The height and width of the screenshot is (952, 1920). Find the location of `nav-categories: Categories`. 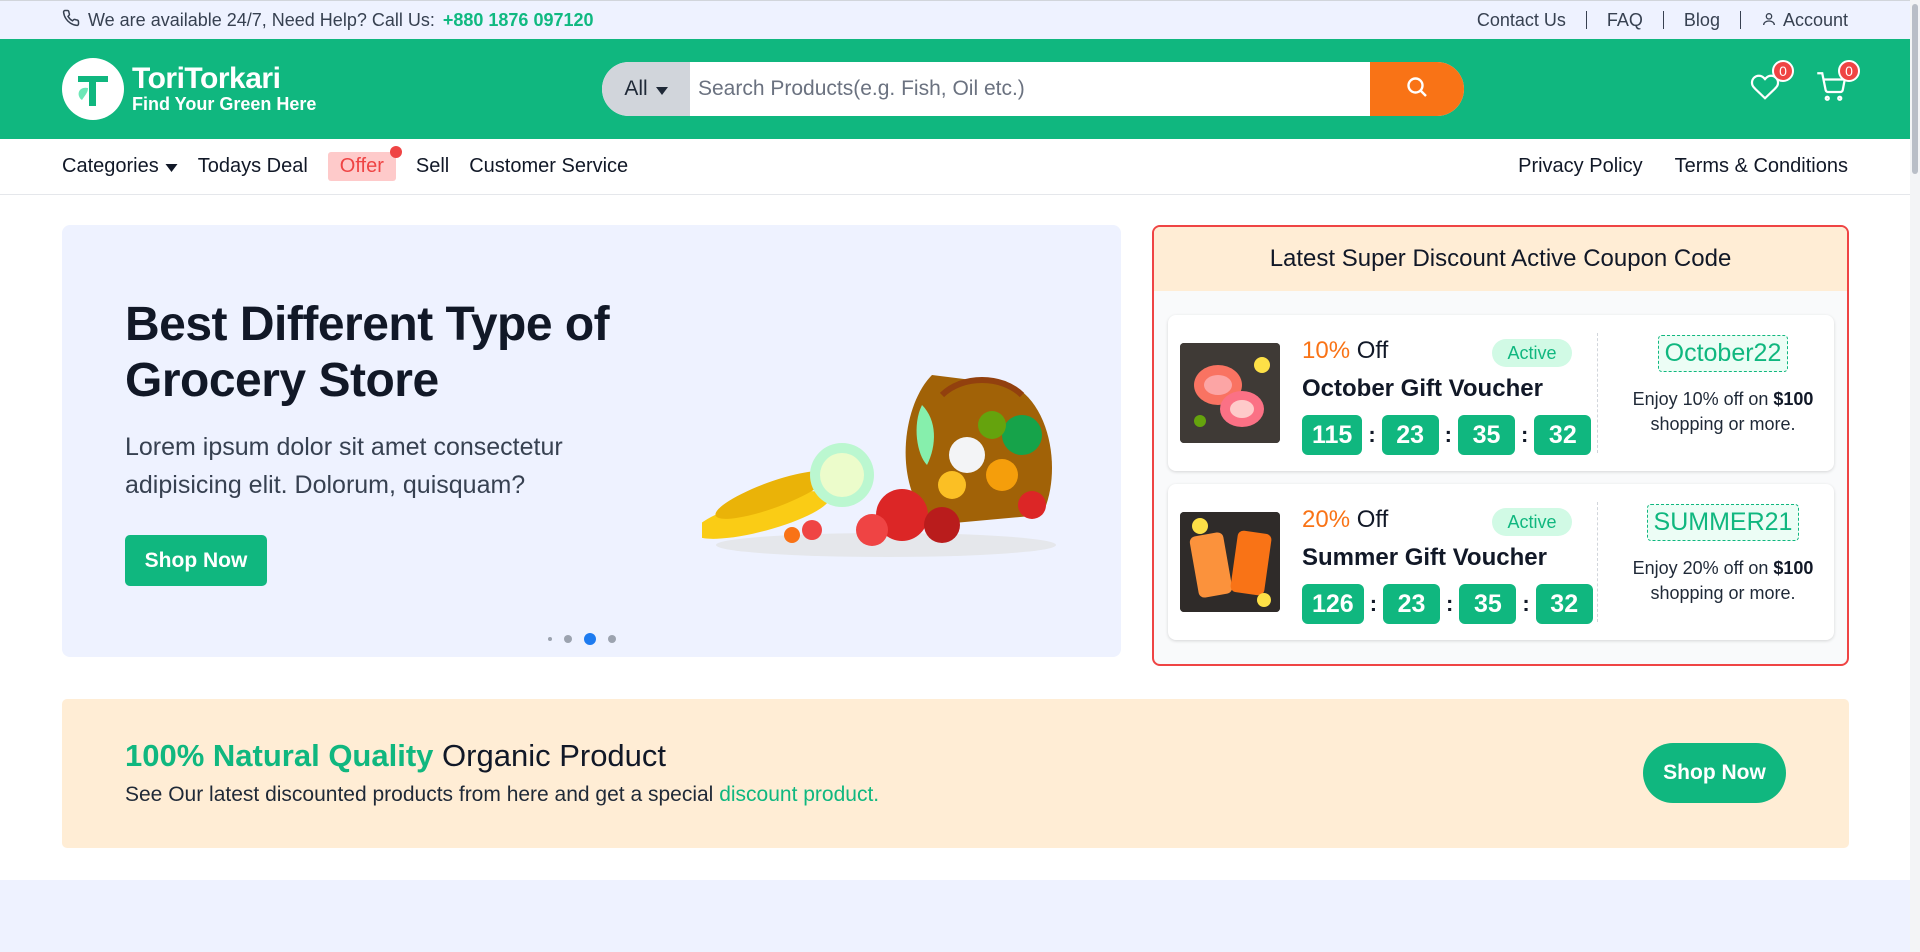

nav-categories: Categories is located at coordinates (120, 166).